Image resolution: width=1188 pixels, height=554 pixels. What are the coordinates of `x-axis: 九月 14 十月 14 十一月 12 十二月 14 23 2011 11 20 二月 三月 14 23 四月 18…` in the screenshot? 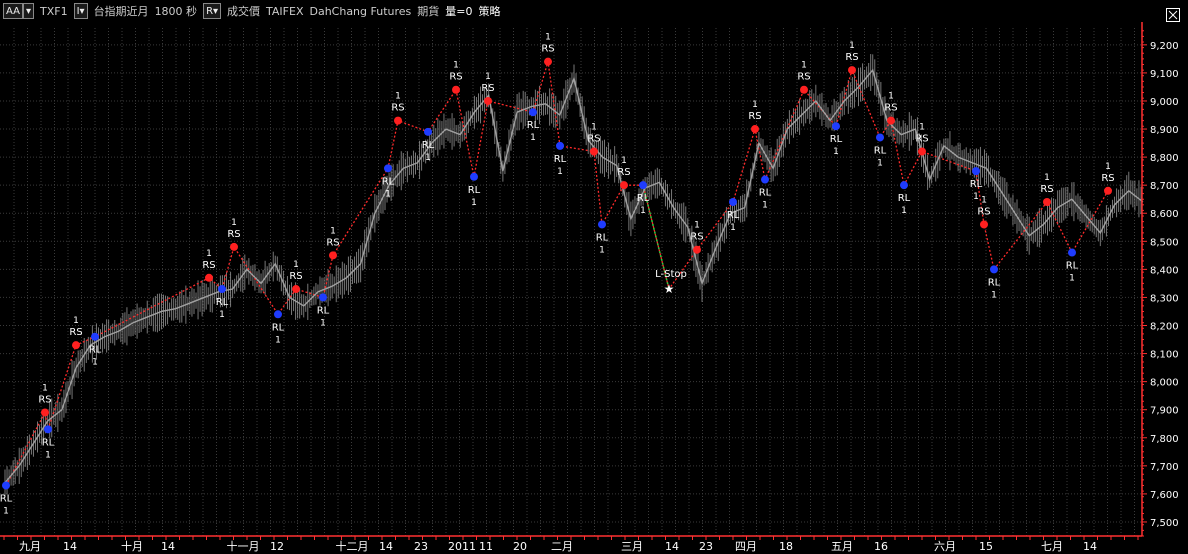 It's located at (571, 544).